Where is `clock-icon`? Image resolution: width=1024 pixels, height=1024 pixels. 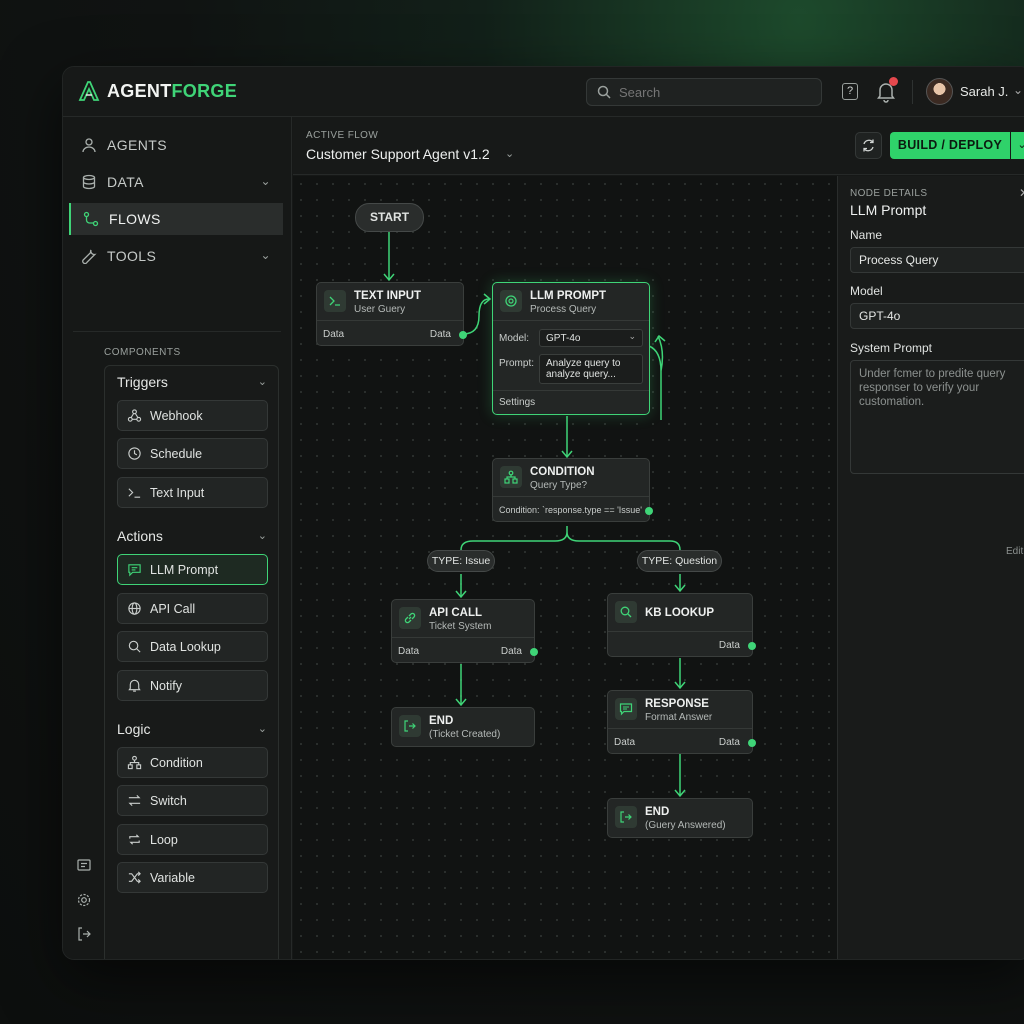 clock-icon is located at coordinates (134, 453).